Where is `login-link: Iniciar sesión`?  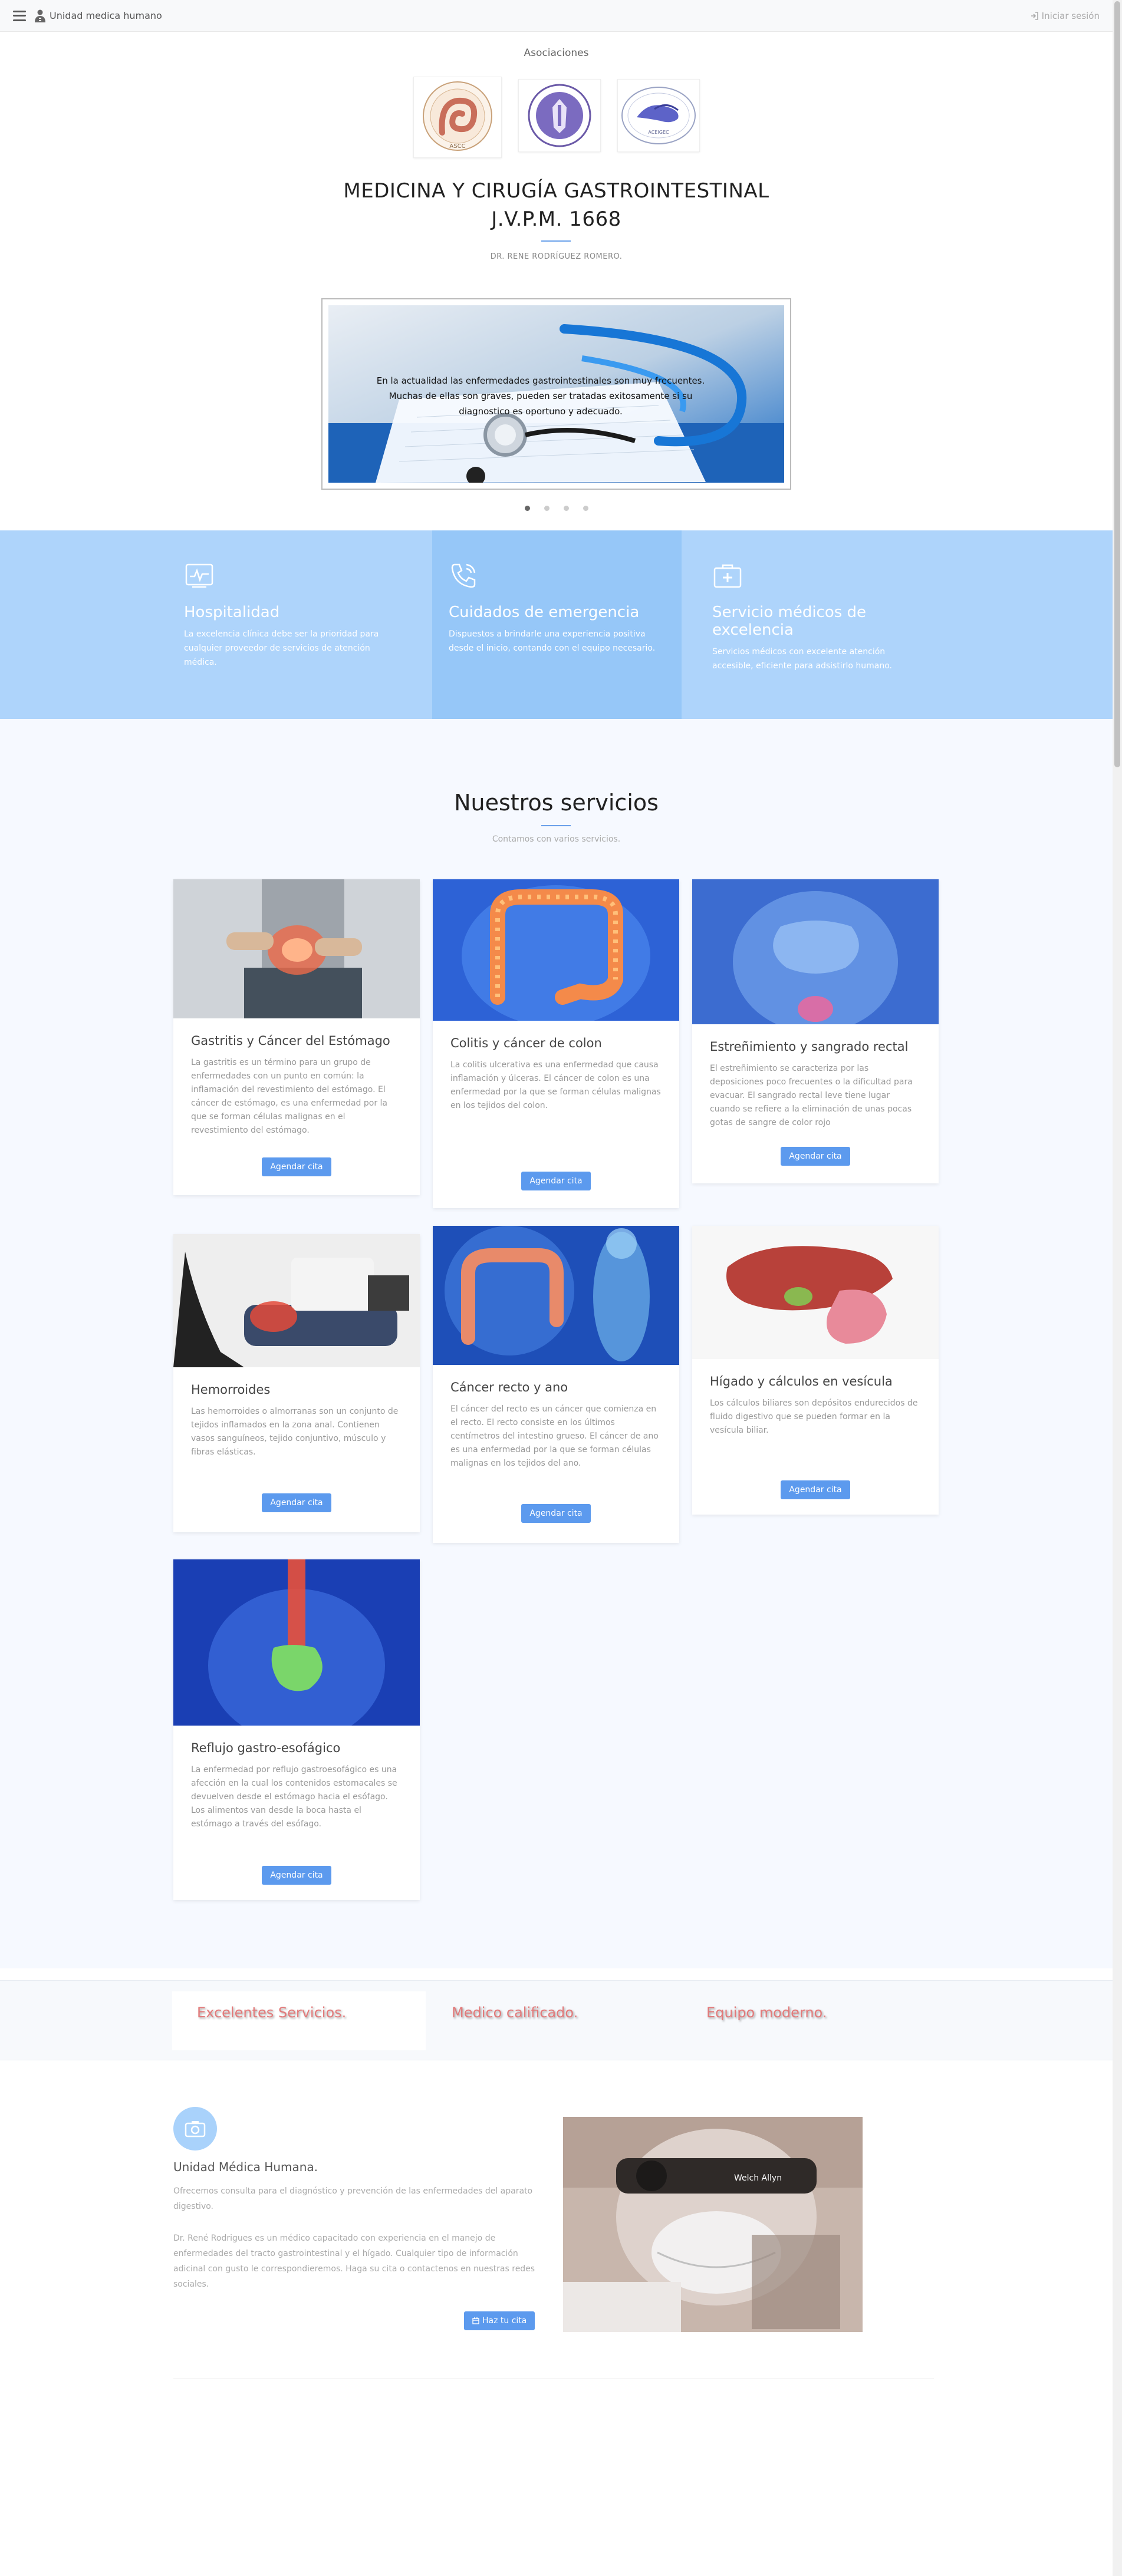
login-link: Iniciar sesión is located at coordinates (1065, 16).